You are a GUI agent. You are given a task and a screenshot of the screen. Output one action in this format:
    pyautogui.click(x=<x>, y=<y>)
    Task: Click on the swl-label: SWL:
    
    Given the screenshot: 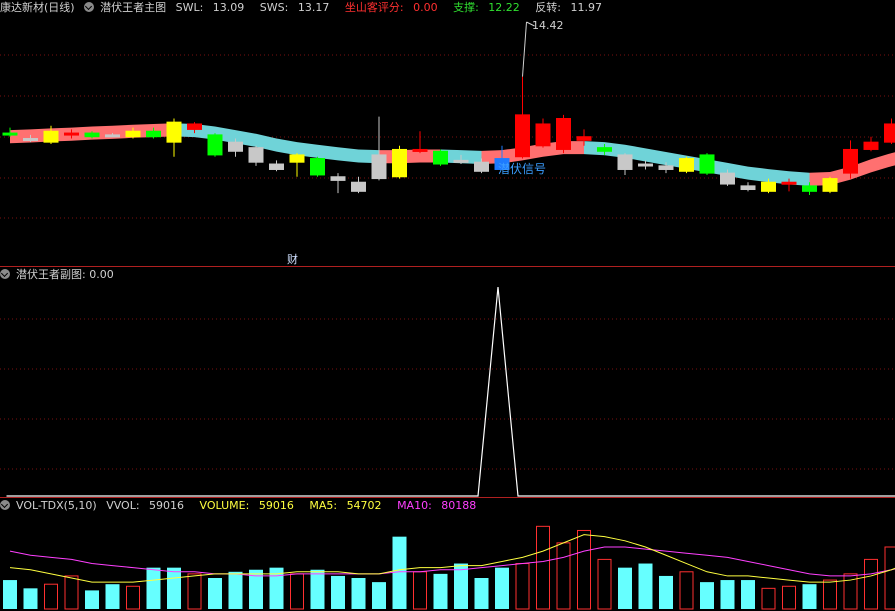 What is the action you would take?
    pyautogui.click(x=189, y=7)
    